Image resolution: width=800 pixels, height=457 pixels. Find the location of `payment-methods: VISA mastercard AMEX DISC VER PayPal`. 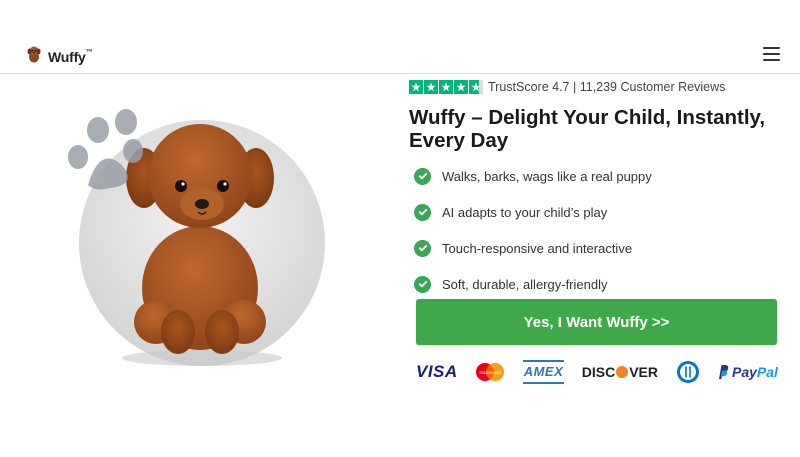

payment-methods: VISA mastercard AMEX DISC VER PayPal is located at coordinates (597, 372).